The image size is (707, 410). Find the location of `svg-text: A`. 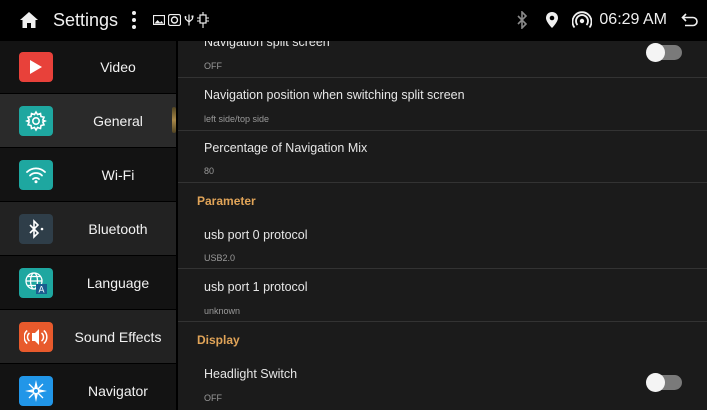

svg-text: A is located at coordinates (41, 290).